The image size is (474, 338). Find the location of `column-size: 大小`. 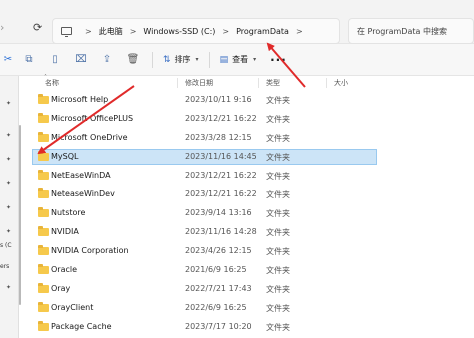

column-size: 大小 is located at coordinates (341, 83).